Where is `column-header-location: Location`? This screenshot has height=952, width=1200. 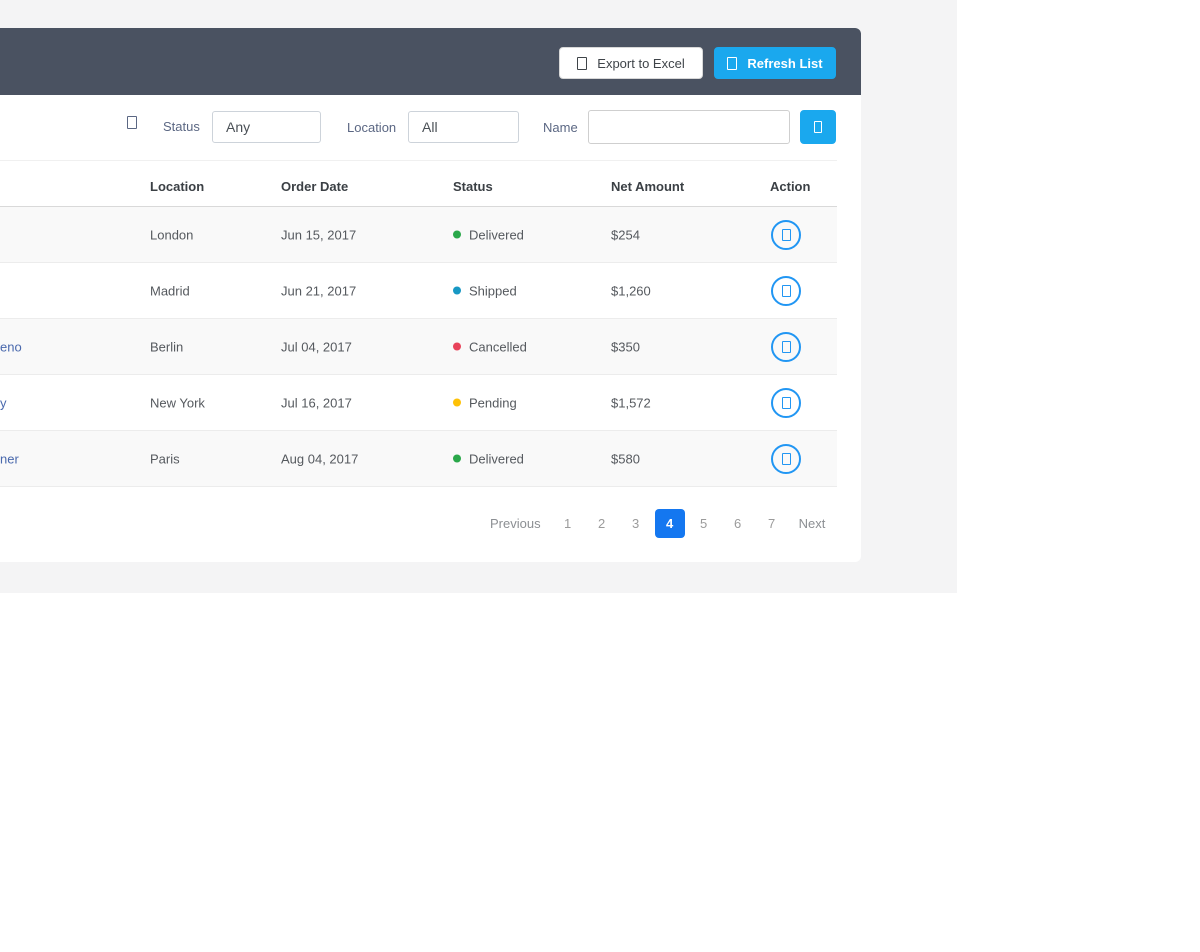 column-header-location: Location is located at coordinates (177, 186).